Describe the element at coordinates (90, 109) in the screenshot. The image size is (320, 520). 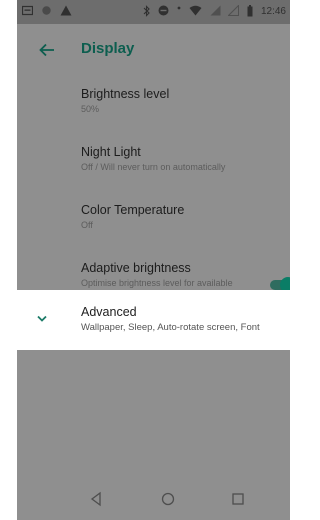
I see `setting-summary: 50%` at that location.